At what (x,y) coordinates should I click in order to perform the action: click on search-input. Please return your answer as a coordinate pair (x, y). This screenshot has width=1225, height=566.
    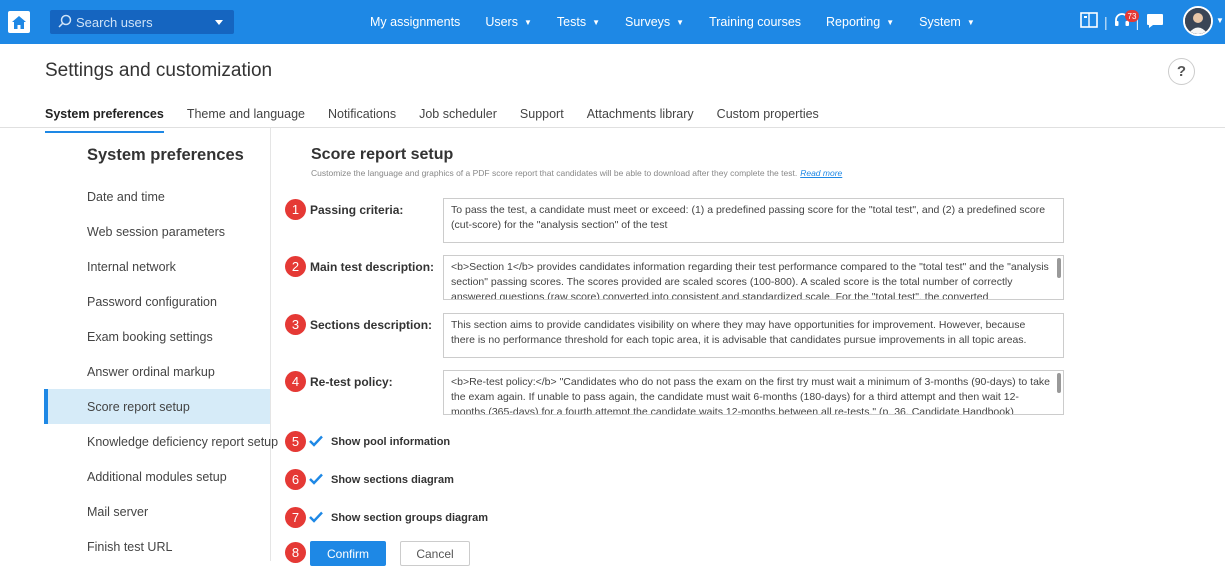
    Looking at the image, I should click on (140, 22).